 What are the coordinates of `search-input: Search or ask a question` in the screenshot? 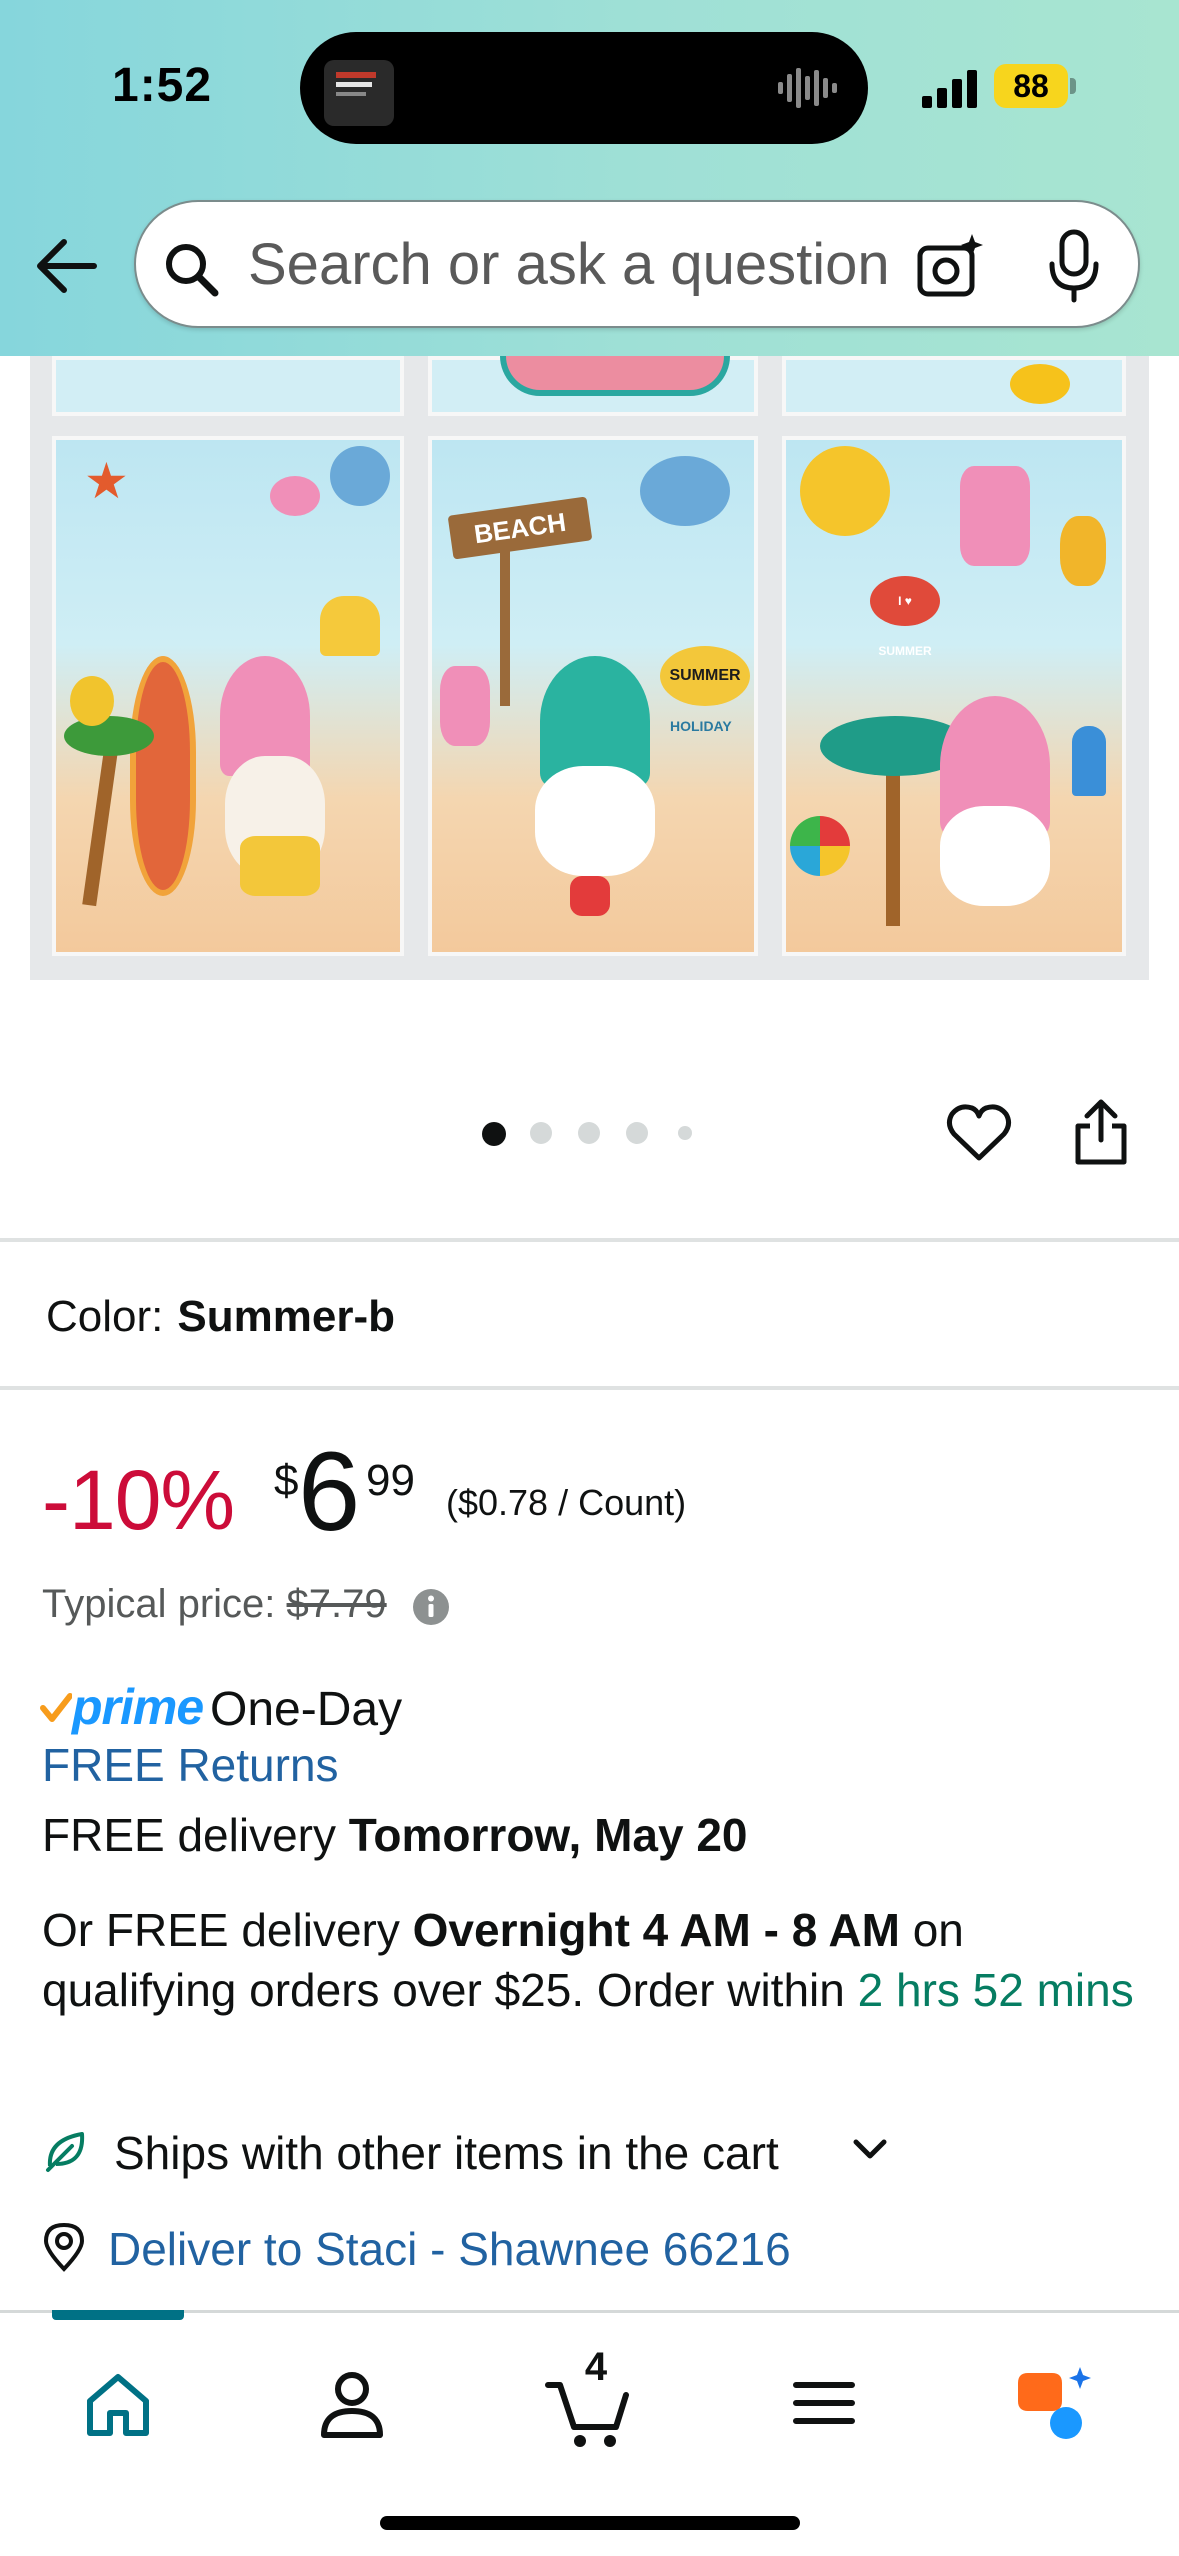 It's located at (598, 265).